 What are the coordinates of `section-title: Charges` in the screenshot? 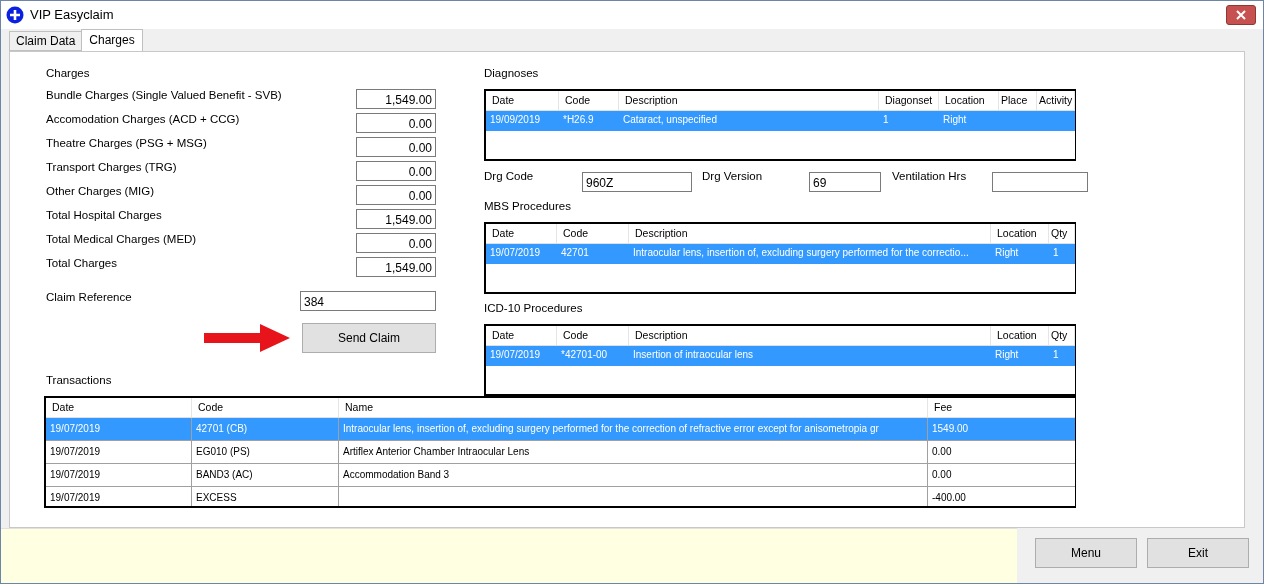 It's located at (68, 73).